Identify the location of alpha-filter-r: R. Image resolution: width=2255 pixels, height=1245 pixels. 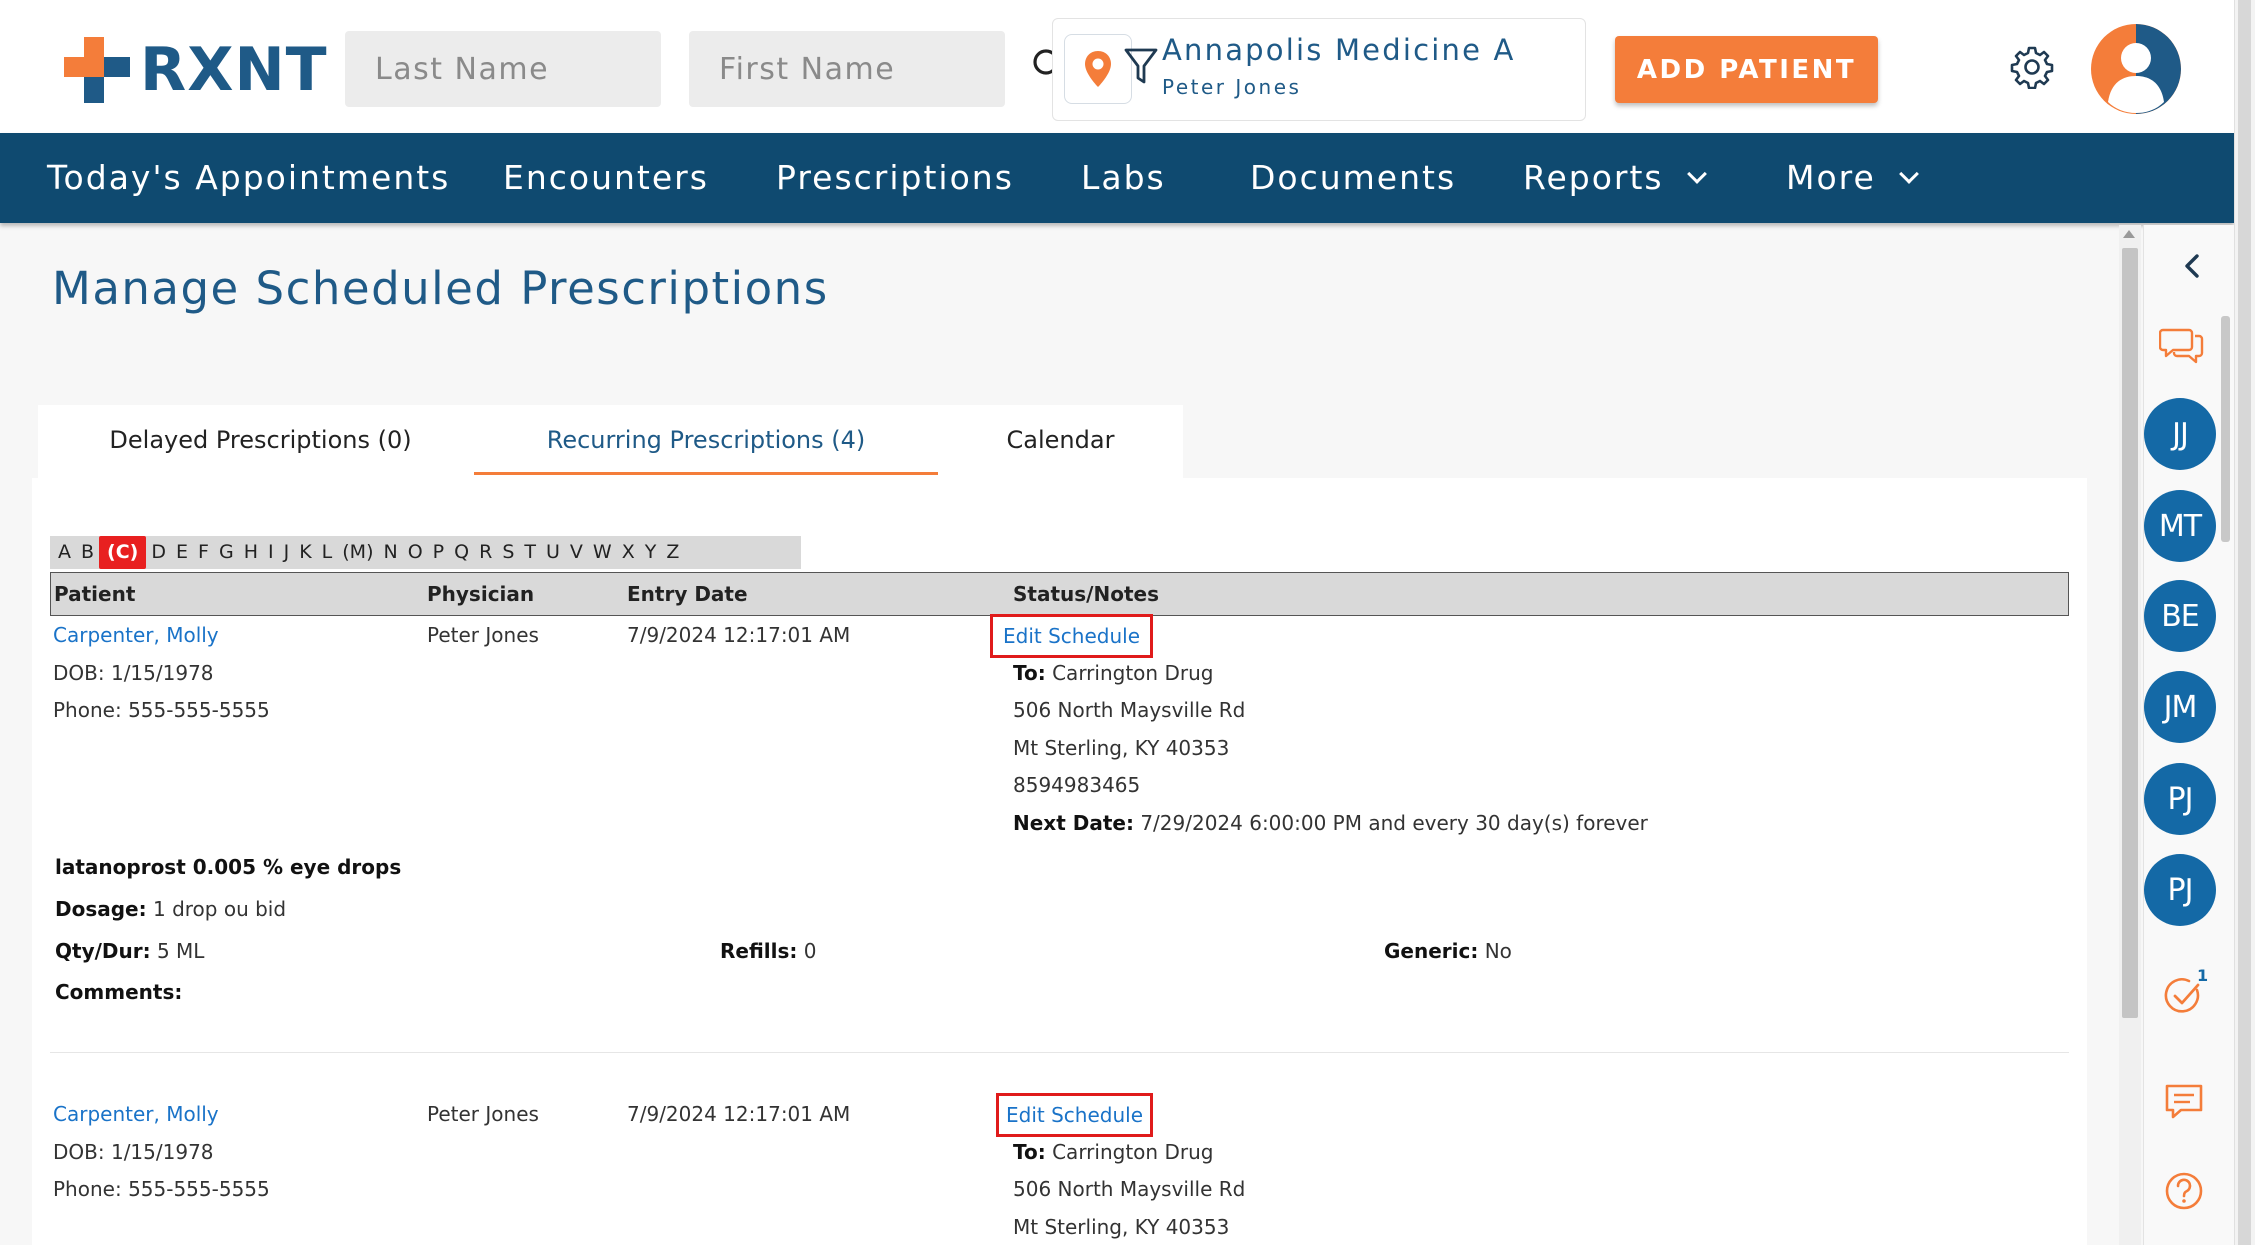
(485, 552).